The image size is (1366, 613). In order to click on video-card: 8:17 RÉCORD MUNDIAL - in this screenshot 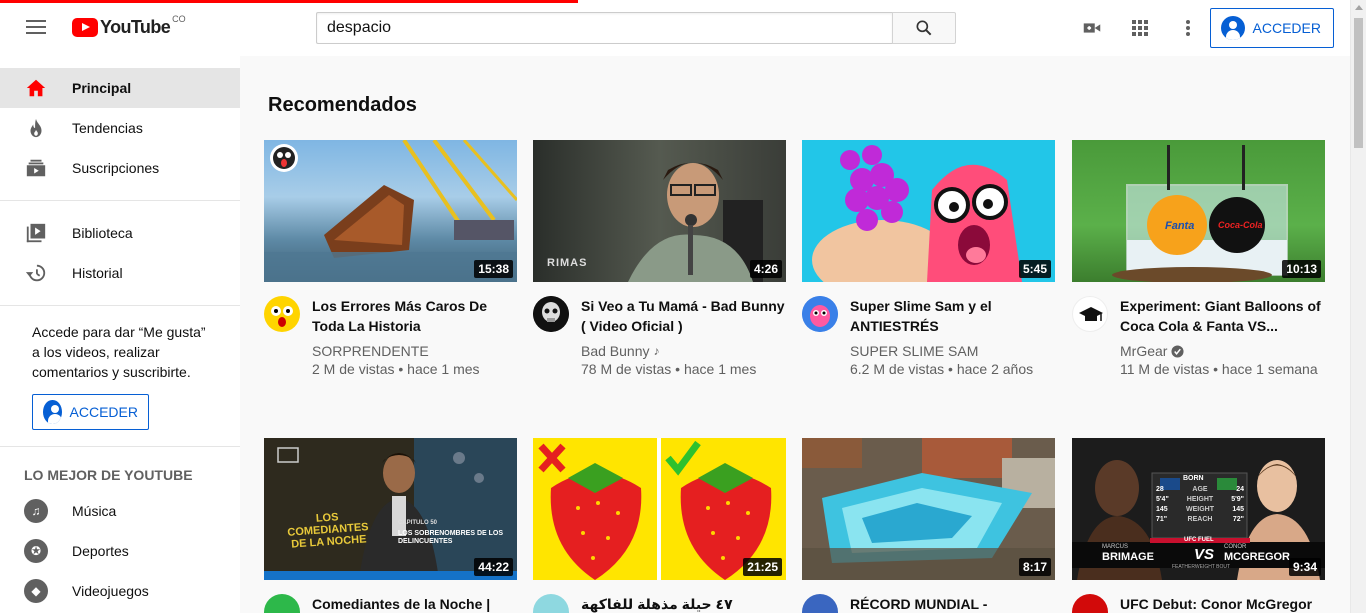, I will do `click(928, 525)`.